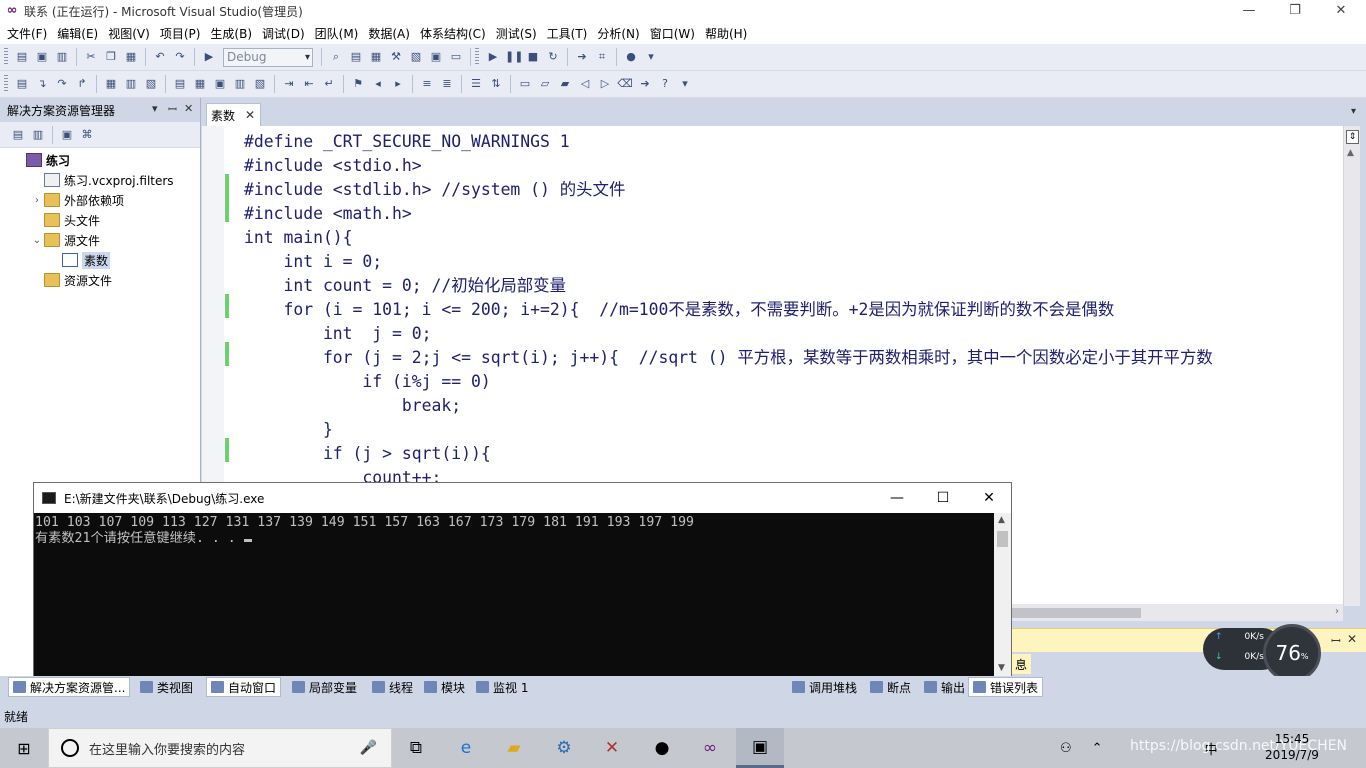  What do you see at coordinates (1097, 748) in the screenshot?
I see `tray-expand-icon: ⌃` at bounding box center [1097, 748].